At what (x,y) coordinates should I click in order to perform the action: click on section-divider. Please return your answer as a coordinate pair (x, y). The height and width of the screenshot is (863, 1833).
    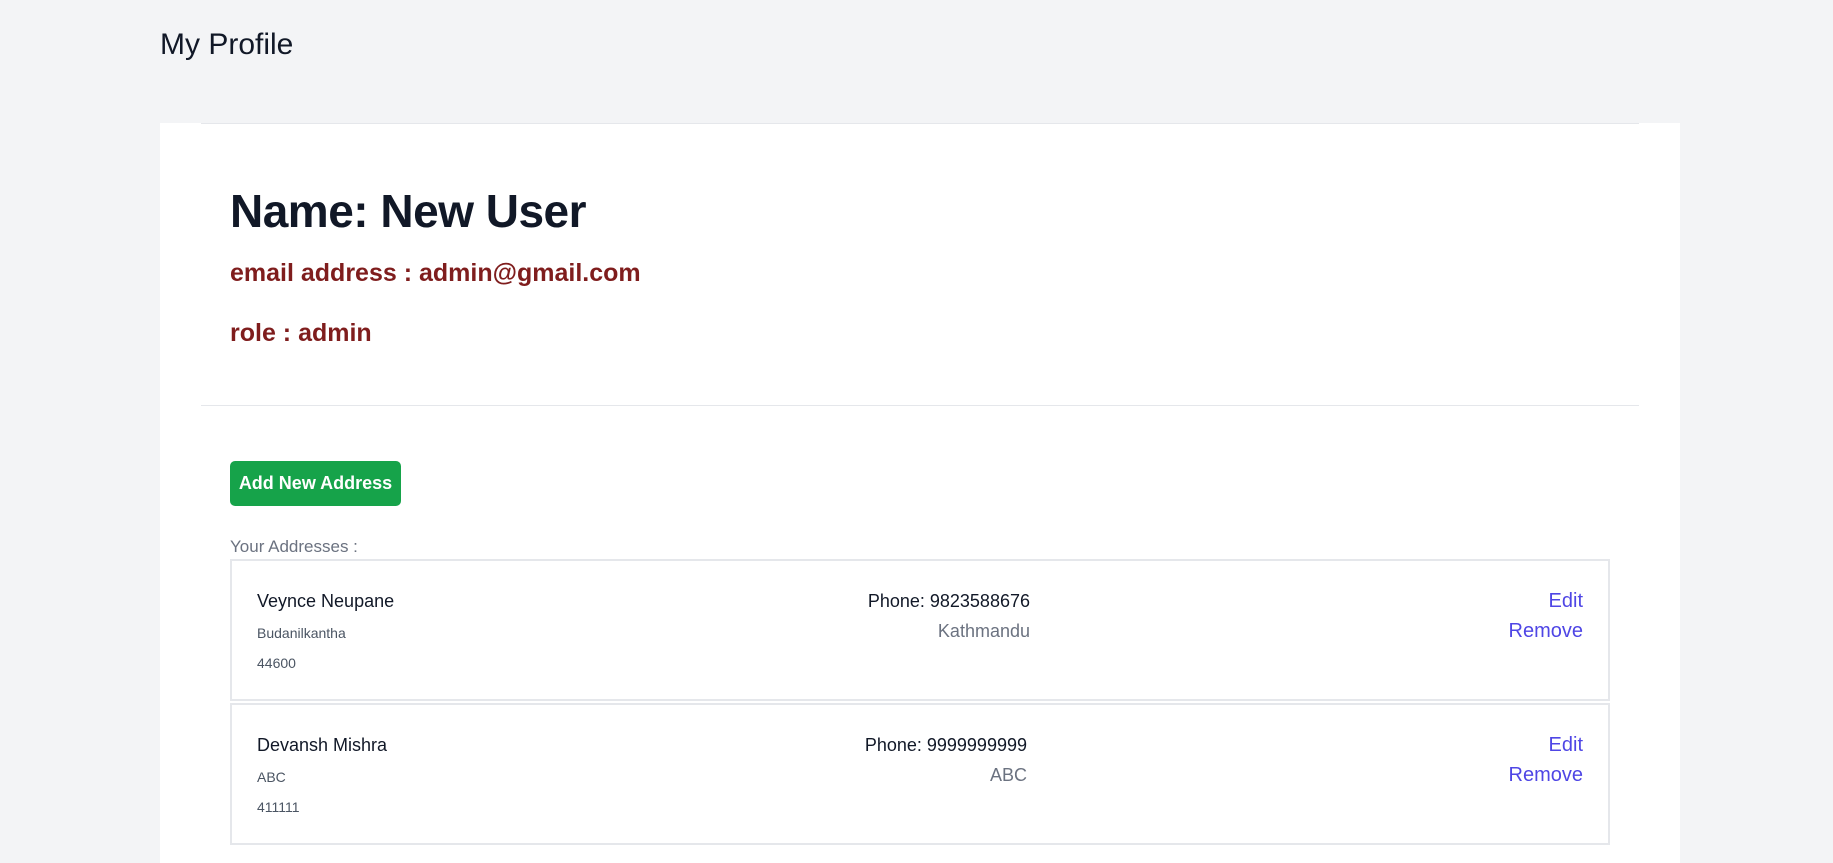
    Looking at the image, I should click on (920, 405).